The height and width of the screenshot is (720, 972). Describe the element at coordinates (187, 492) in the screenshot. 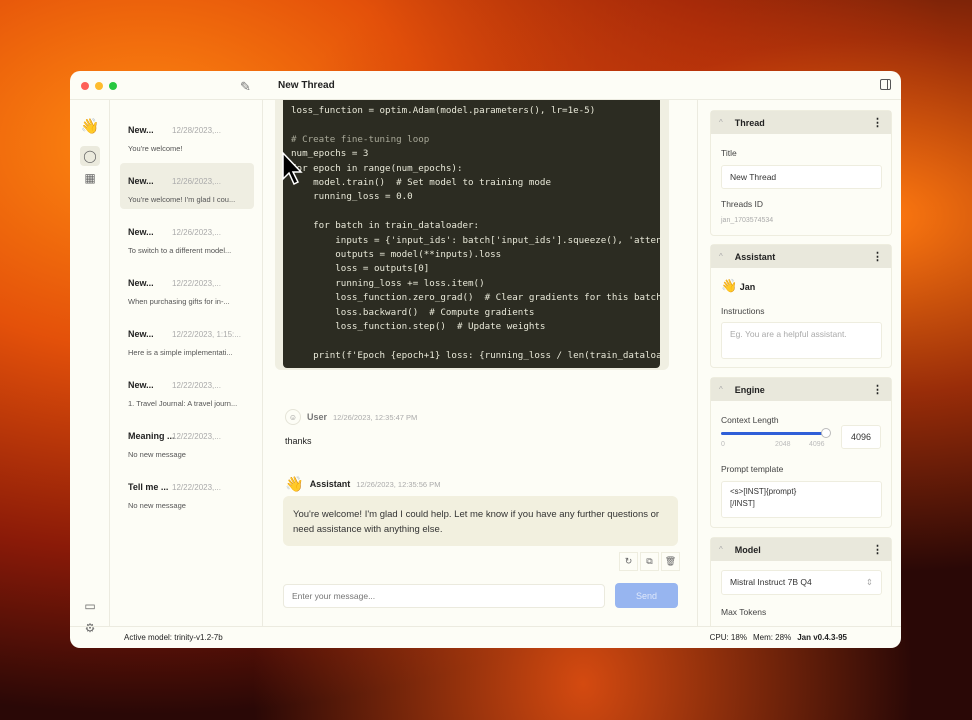

I see `thread-item: Tell me ... 12/22/2023,... No new message` at that location.